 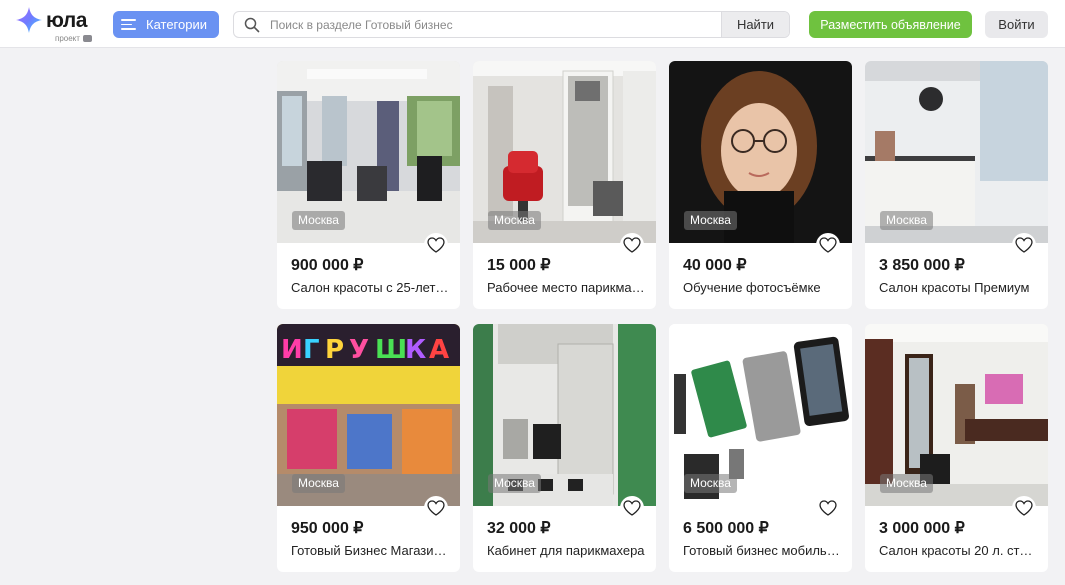 I want to click on find-button: Найти, so click(x=755, y=24).